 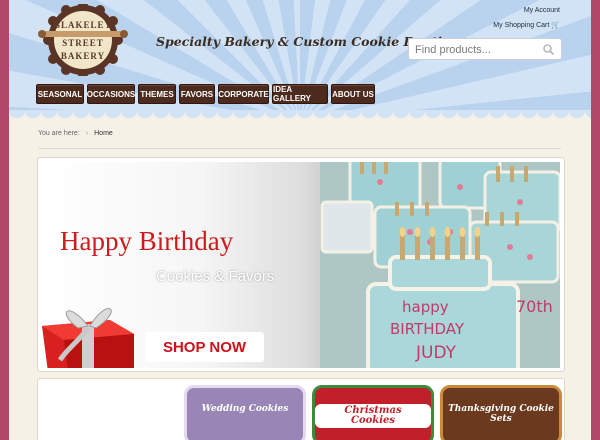 What do you see at coordinates (521, 25) in the screenshot?
I see `shopping-cart-label: My Shopping Cart` at bounding box center [521, 25].